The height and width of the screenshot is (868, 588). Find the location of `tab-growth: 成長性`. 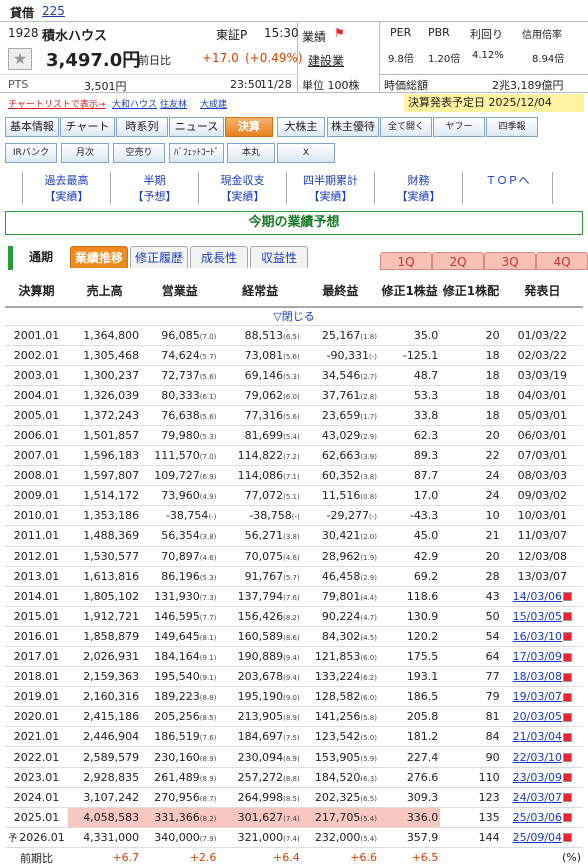

tab-growth: 成長性 is located at coordinates (219, 257).